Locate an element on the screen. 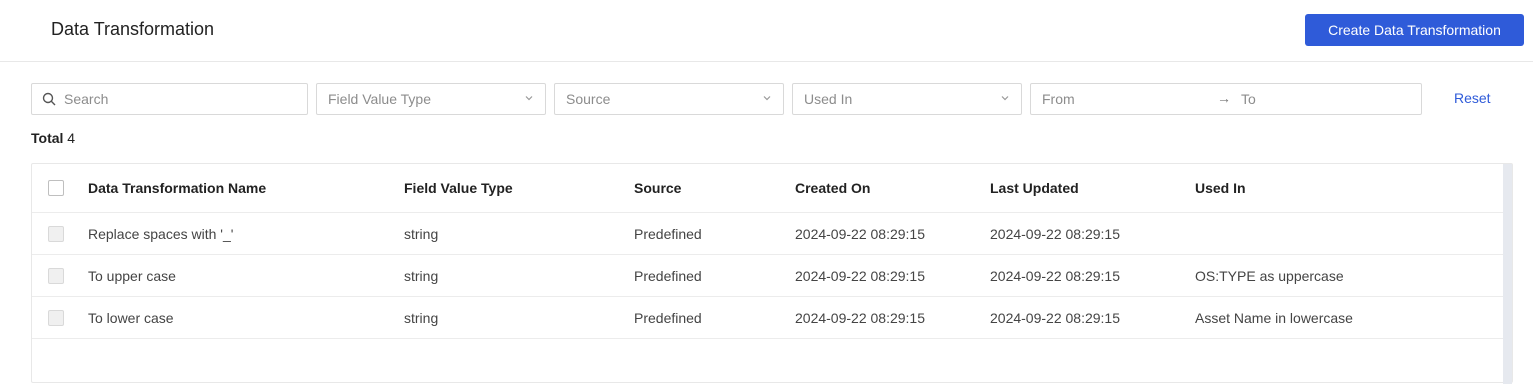  total-label: Total is located at coordinates (47, 138).